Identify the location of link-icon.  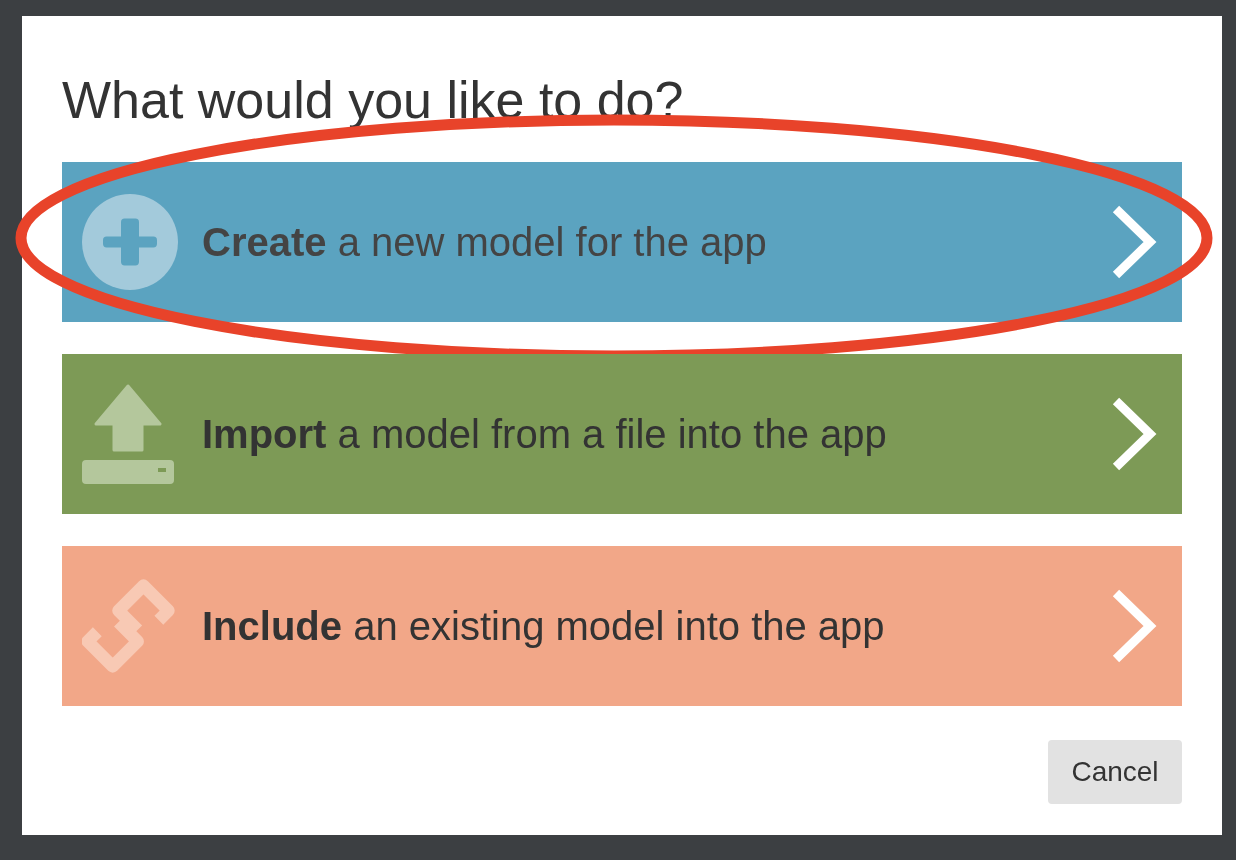
(130, 626).